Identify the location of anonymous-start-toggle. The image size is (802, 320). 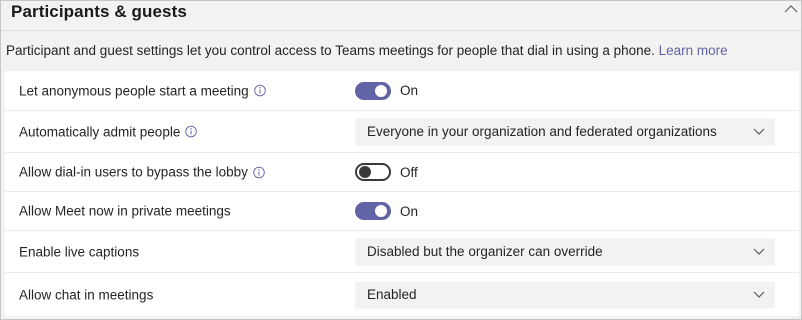
(373, 90).